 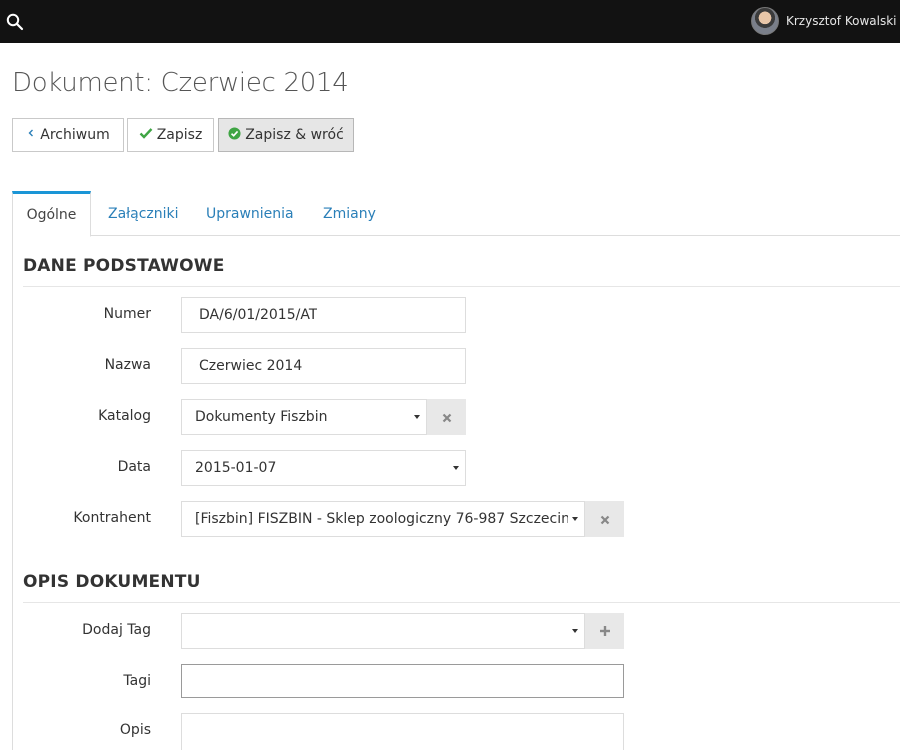 What do you see at coordinates (323, 468) in the screenshot?
I see `data-select: 2015-01-07` at bounding box center [323, 468].